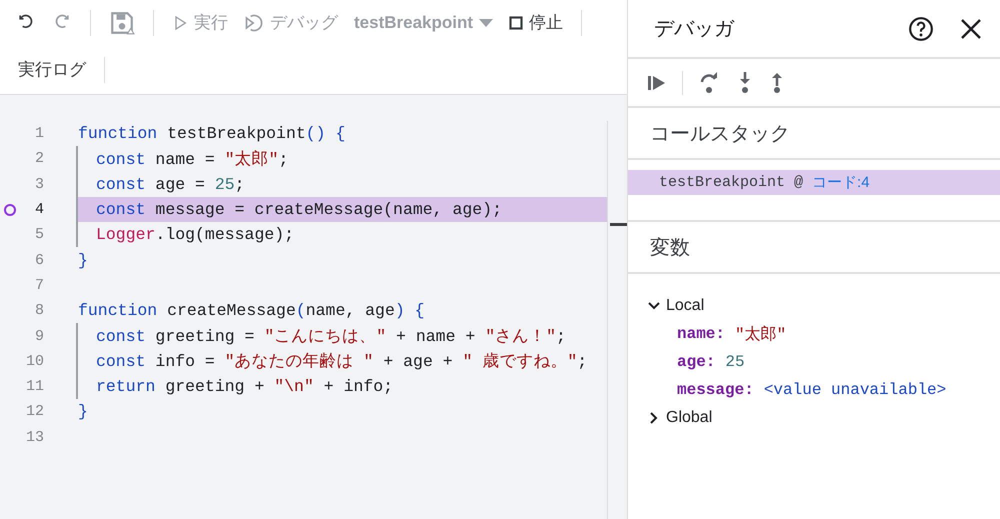  Describe the element at coordinates (39, 184) in the screenshot. I see `line-number: 3` at that location.